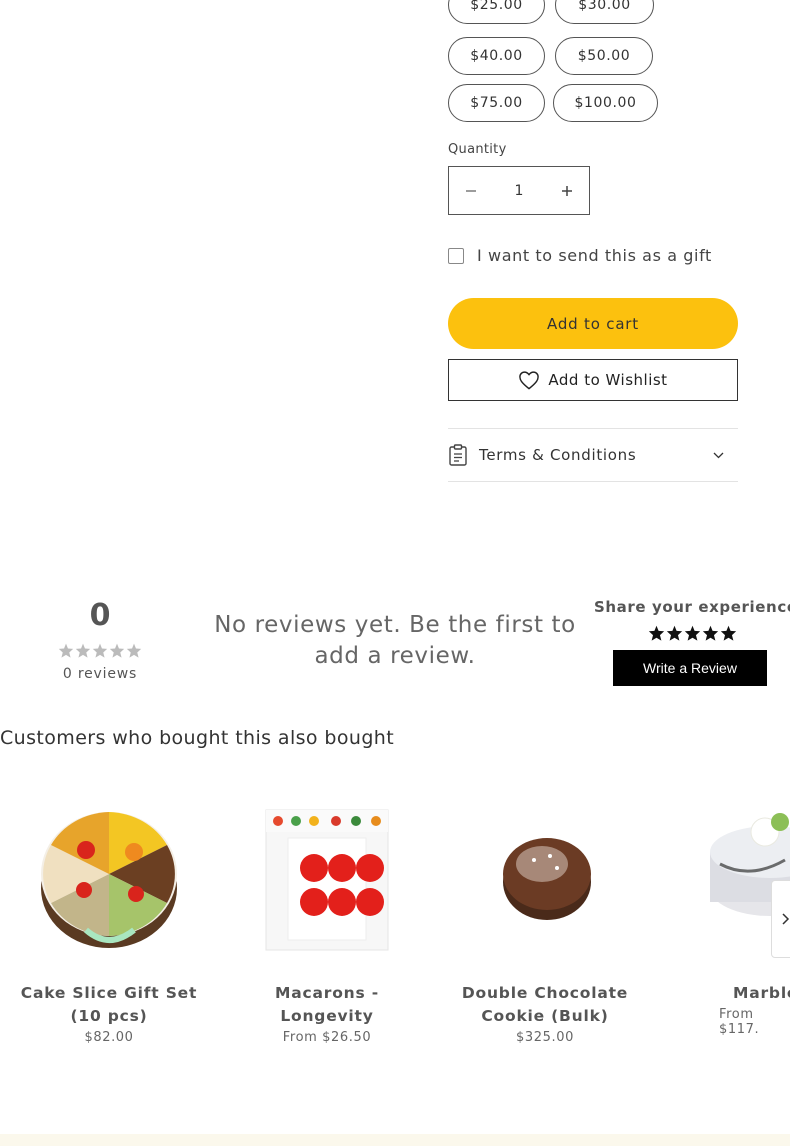 This screenshot has height=1146, width=790. What do you see at coordinates (477, 149) in the screenshot?
I see `quantity-label: Quantity` at bounding box center [477, 149].